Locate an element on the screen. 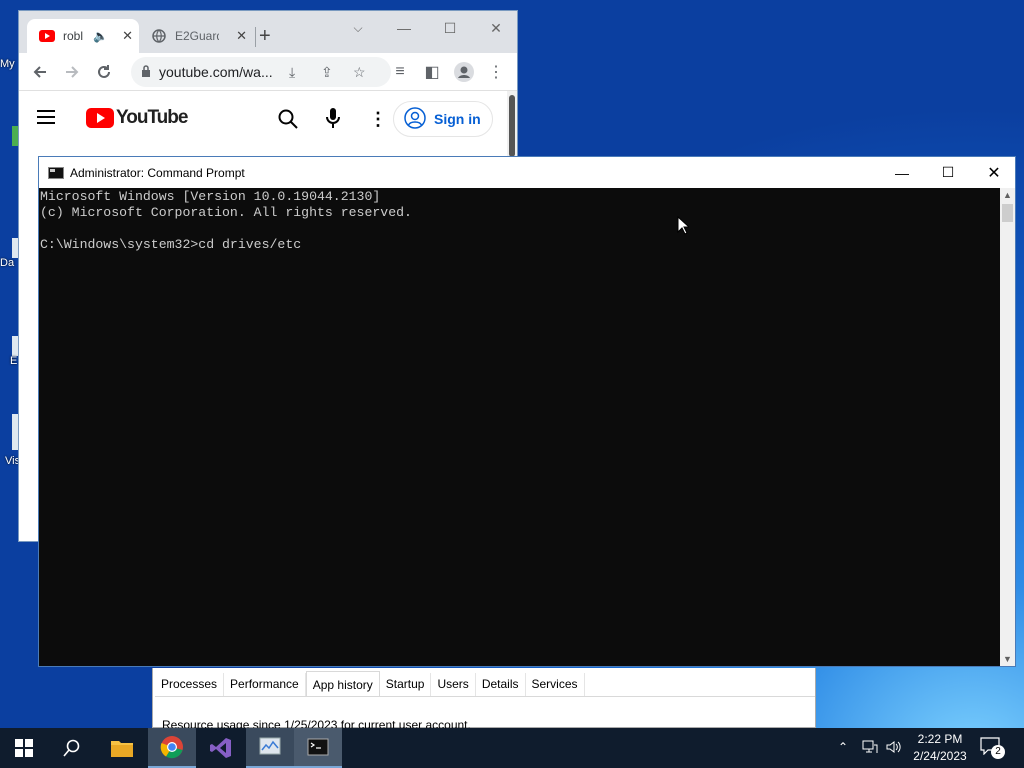 This screenshot has height=768, width=1024. microphone-icon is located at coordinates (333, 119).